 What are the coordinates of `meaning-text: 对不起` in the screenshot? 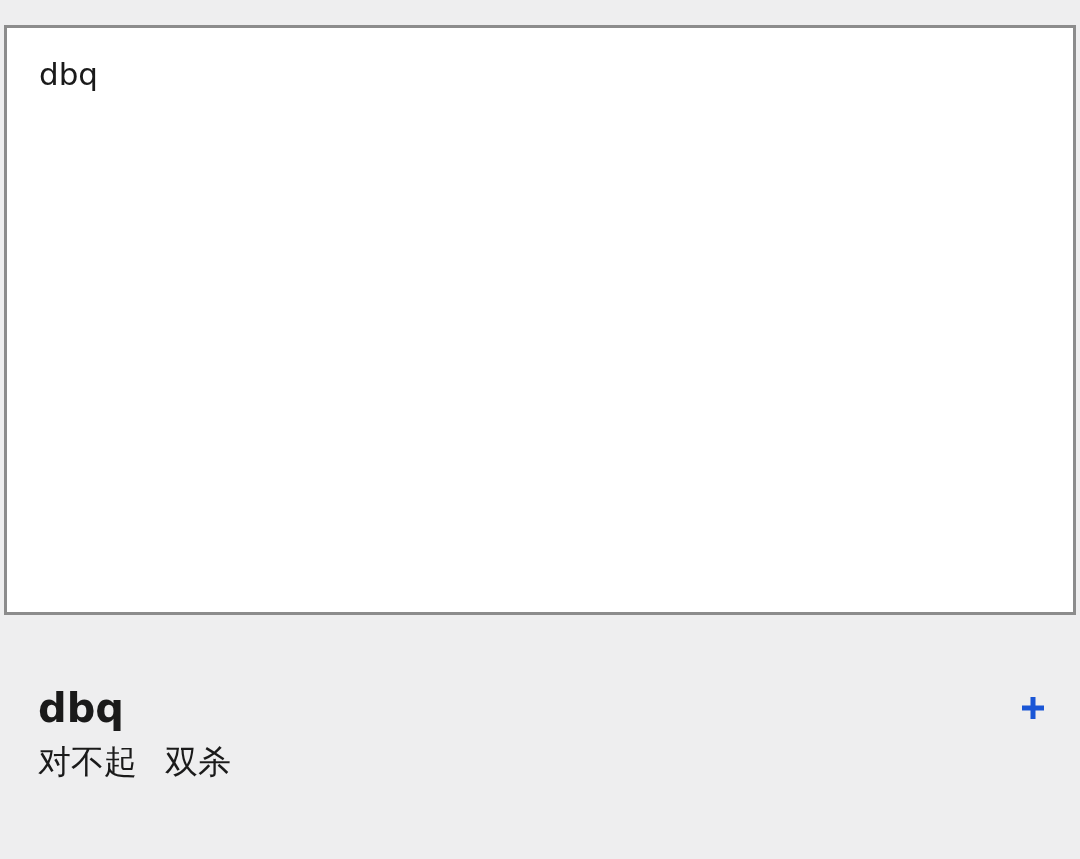 It's located at (87, 762).